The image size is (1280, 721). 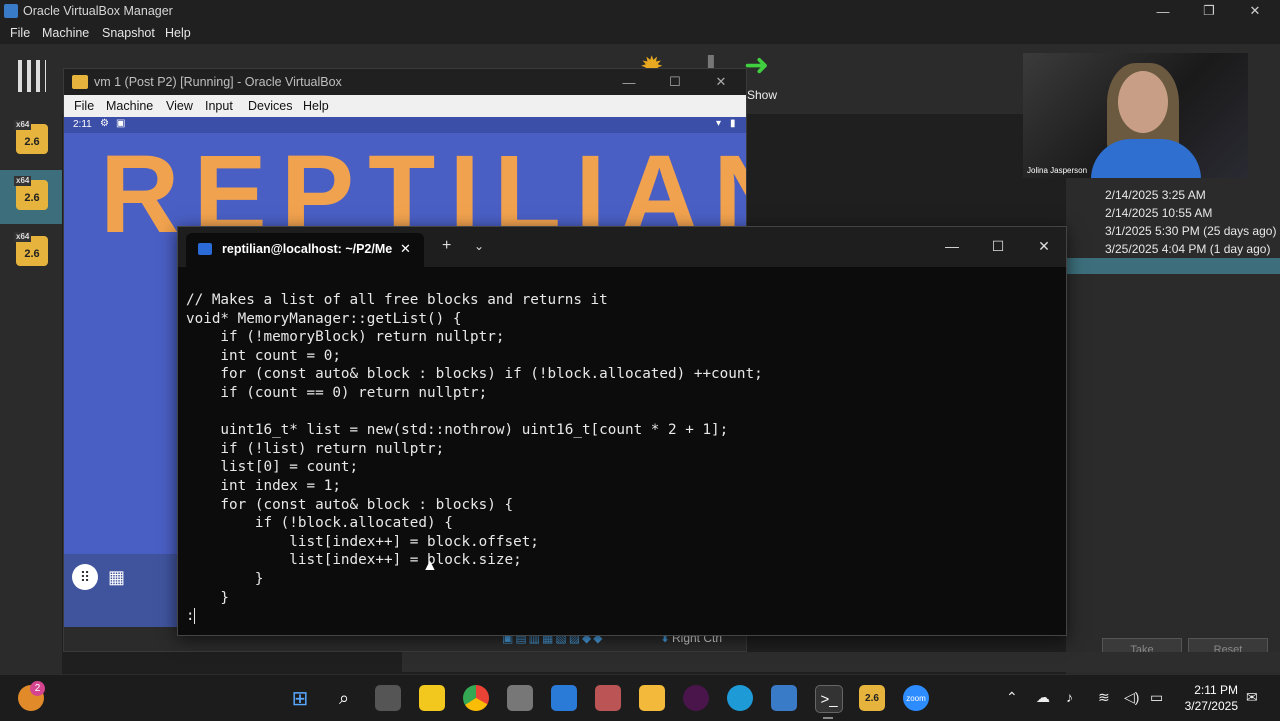 I want to click on notification-icon: ▣, so click(x=121, y=123).